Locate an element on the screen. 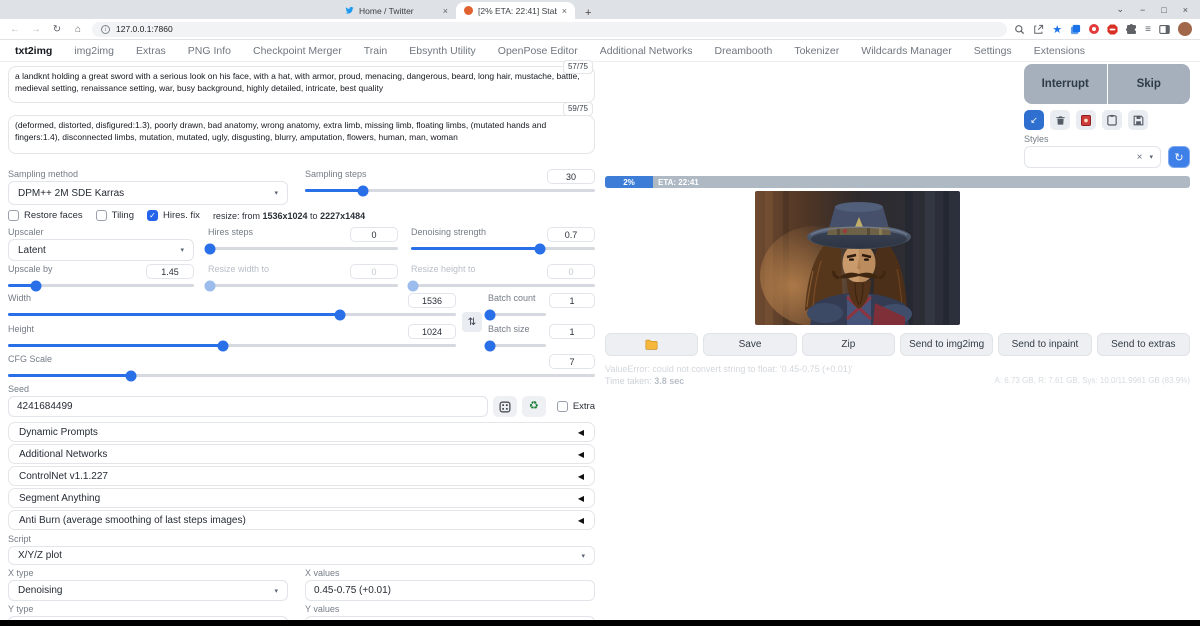 This screenshot has height=626, width=1200. tab-wildcards-manager: Wildcards Manager is located at coordinates (906, 51).